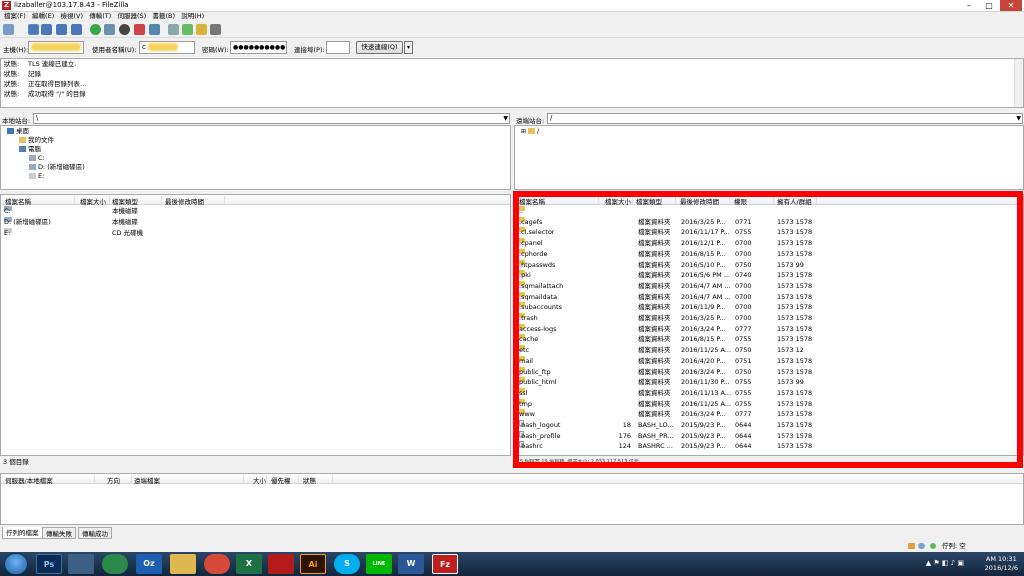 Image resolution: width=1024 pixels, height=576 pixels. Describe the element at coordinates (119, 480) in the screenshot. I see `col-direction: 方向` at that location.